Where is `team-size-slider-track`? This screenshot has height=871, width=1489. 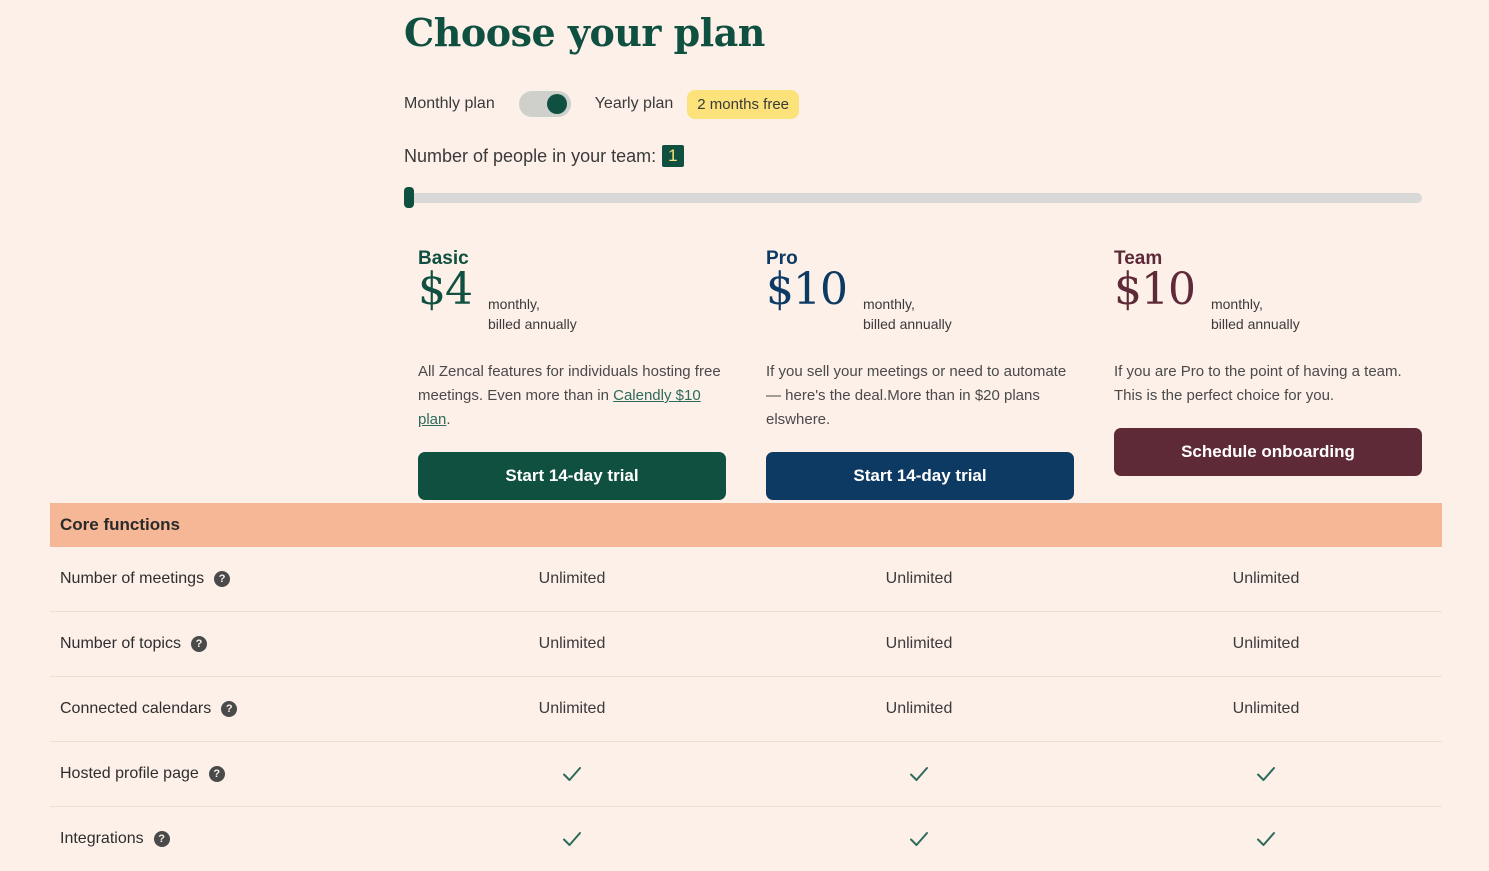 team-size-slider-track is located at coordinates (913, 198).